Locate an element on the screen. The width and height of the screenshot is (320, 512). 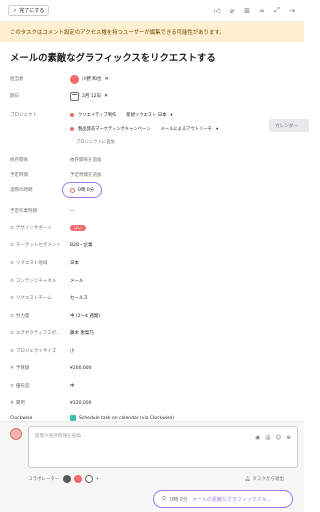
project-item: クリエイティブ制作 新規リクエスト 日本 ▾ is located at coordinates (121, 115).